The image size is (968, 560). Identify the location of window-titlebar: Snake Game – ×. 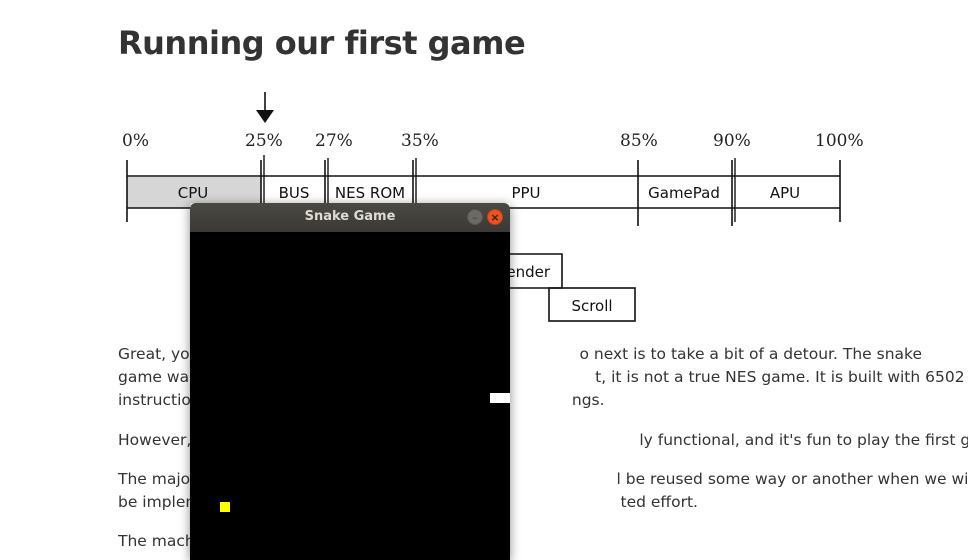
(350, 217).